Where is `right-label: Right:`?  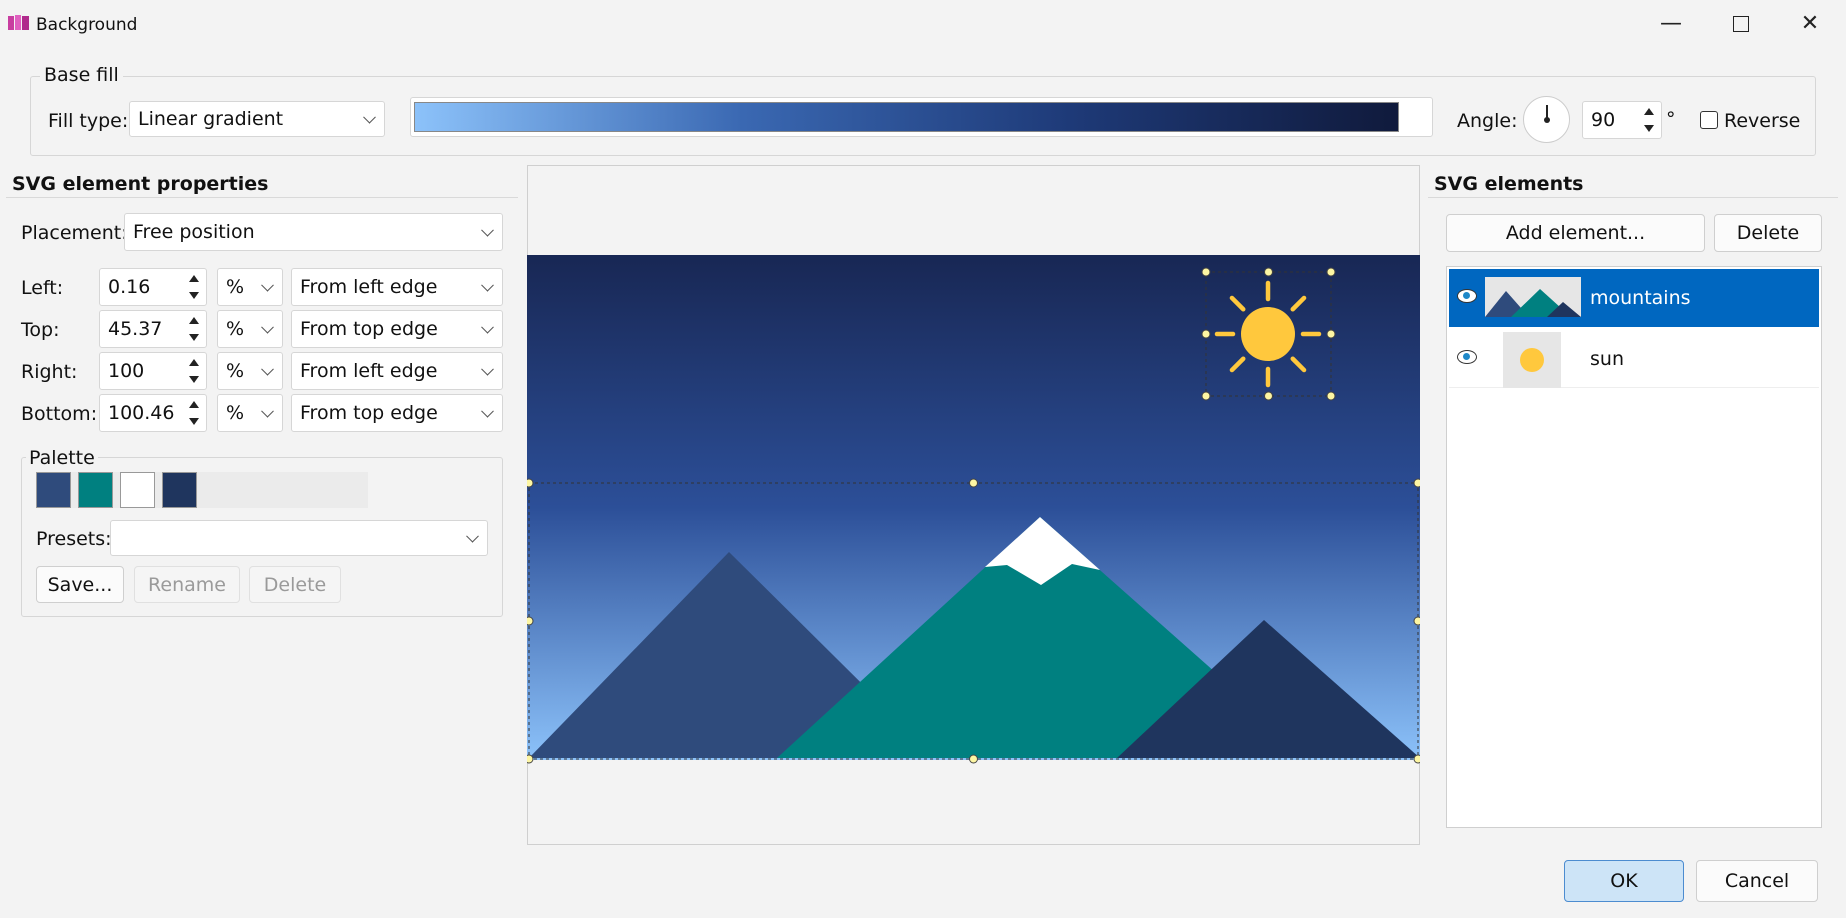 right-label: Right: is located at coordinates (49, 372).